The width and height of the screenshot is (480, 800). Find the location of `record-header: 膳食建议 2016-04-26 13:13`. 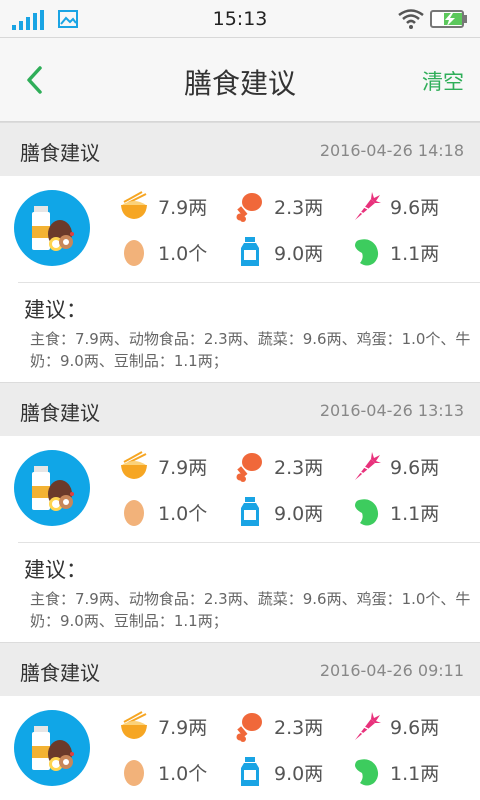

record-header: 膳食建议 2016-04-26 13:13 is located at coordinates (240, 409).